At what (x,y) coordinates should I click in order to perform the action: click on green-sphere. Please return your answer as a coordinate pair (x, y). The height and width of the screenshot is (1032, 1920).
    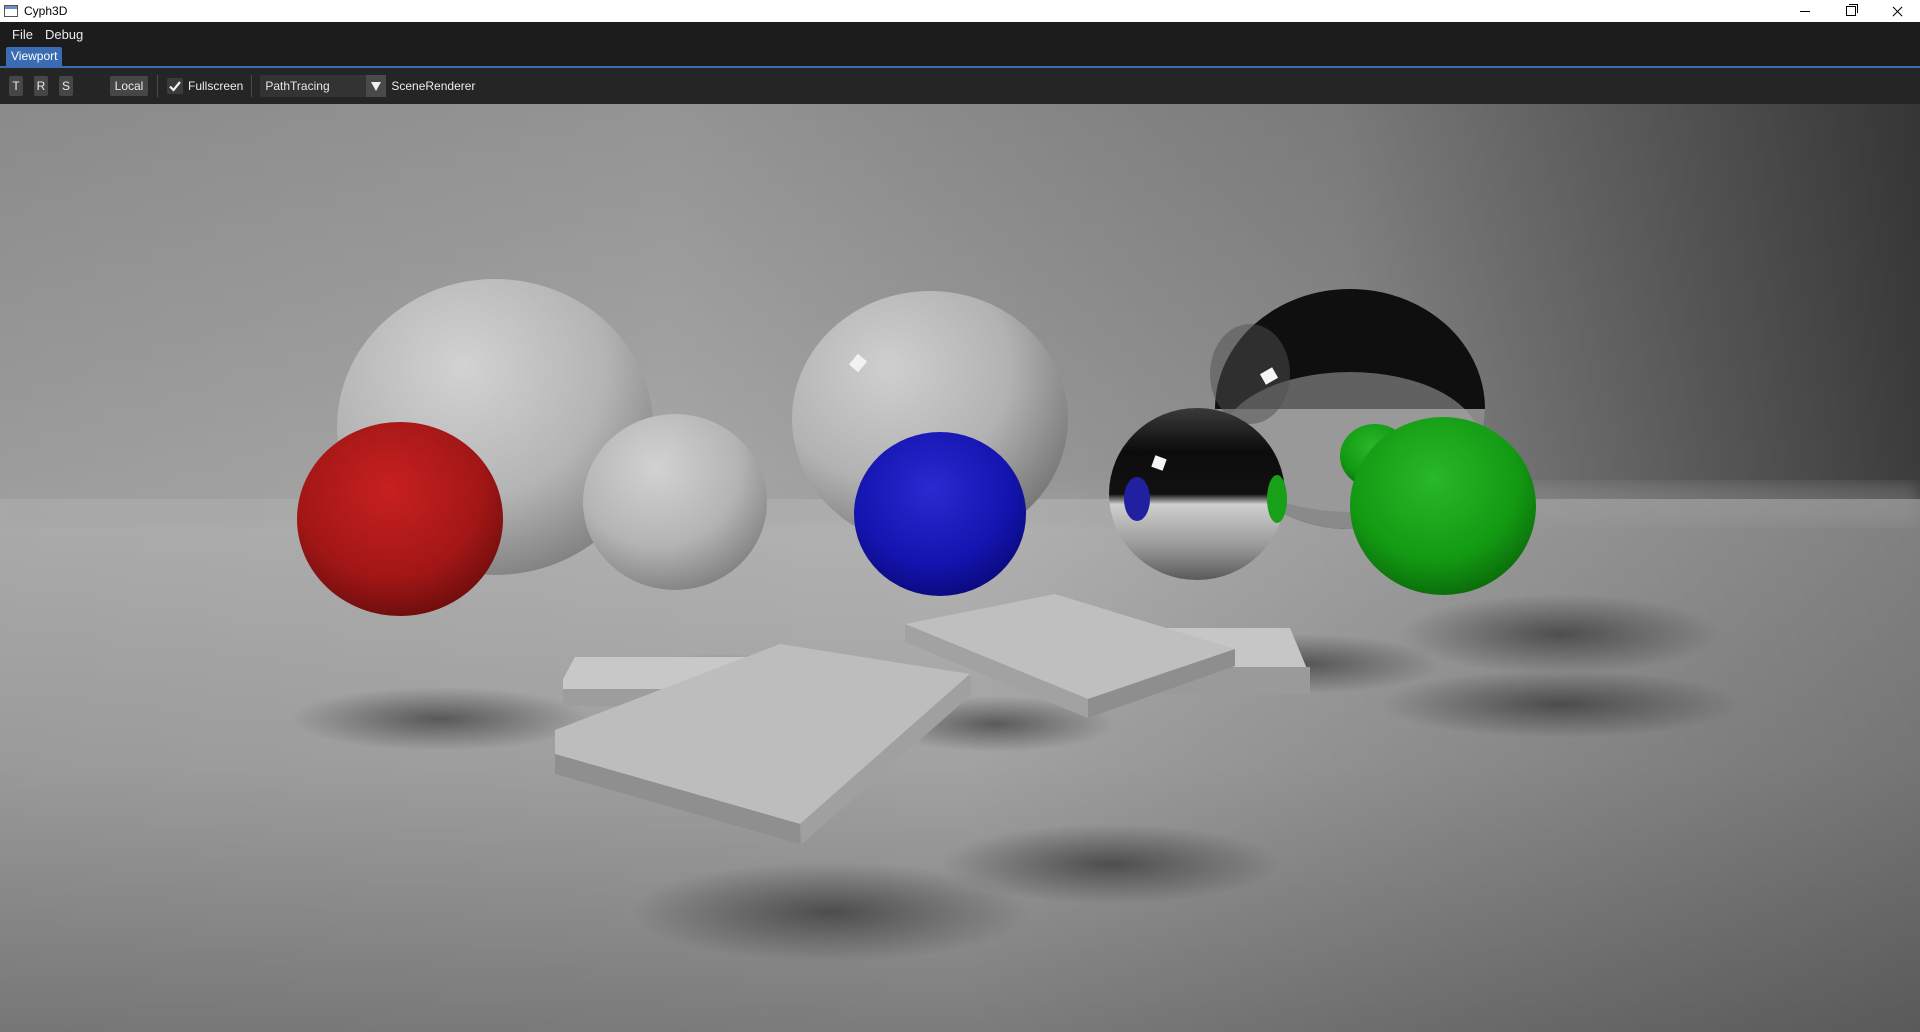
    Looking at the image, I should click on (1443, 506).